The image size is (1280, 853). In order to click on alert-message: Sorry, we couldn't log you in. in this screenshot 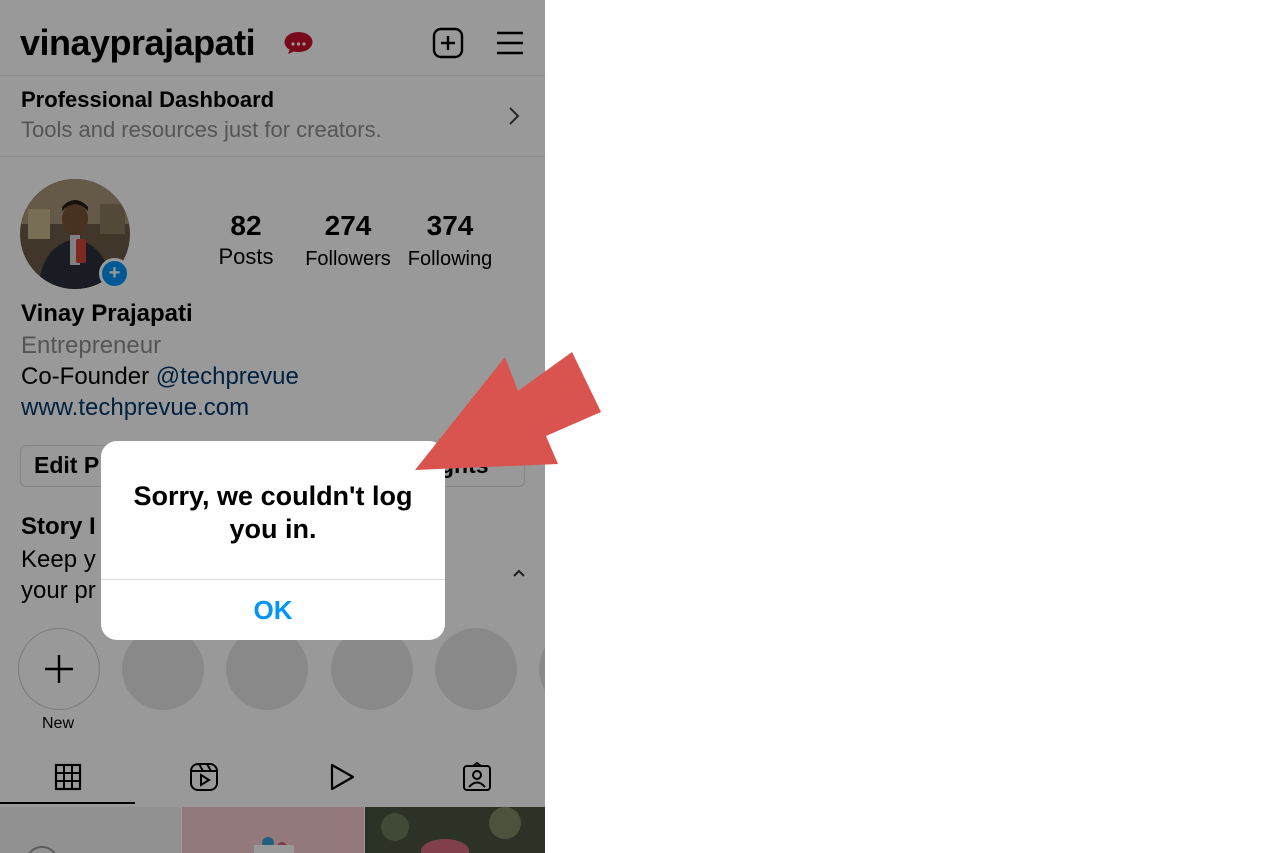, I will do `click(273, 512)`.